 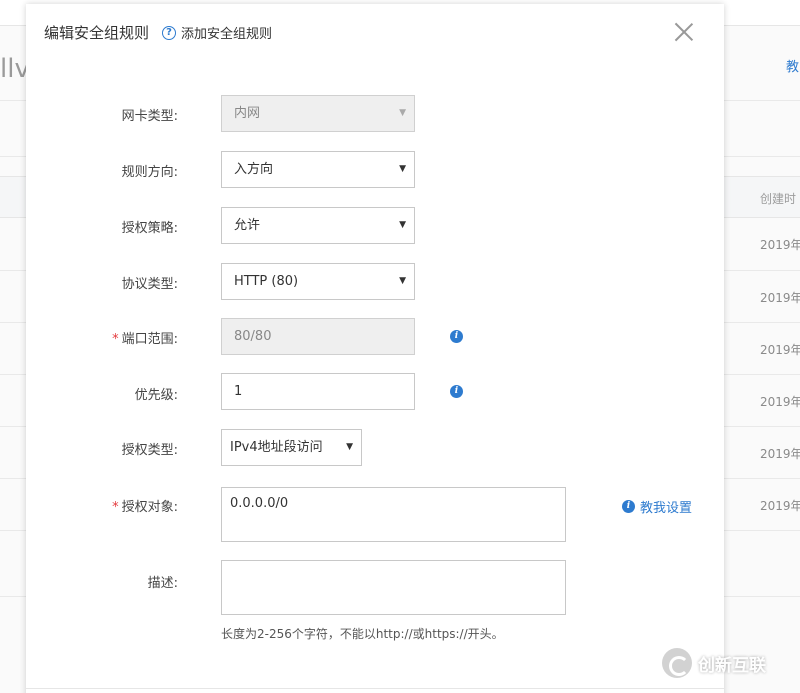 I want to click on policy-value: 允许, so click(x=247, y=225).